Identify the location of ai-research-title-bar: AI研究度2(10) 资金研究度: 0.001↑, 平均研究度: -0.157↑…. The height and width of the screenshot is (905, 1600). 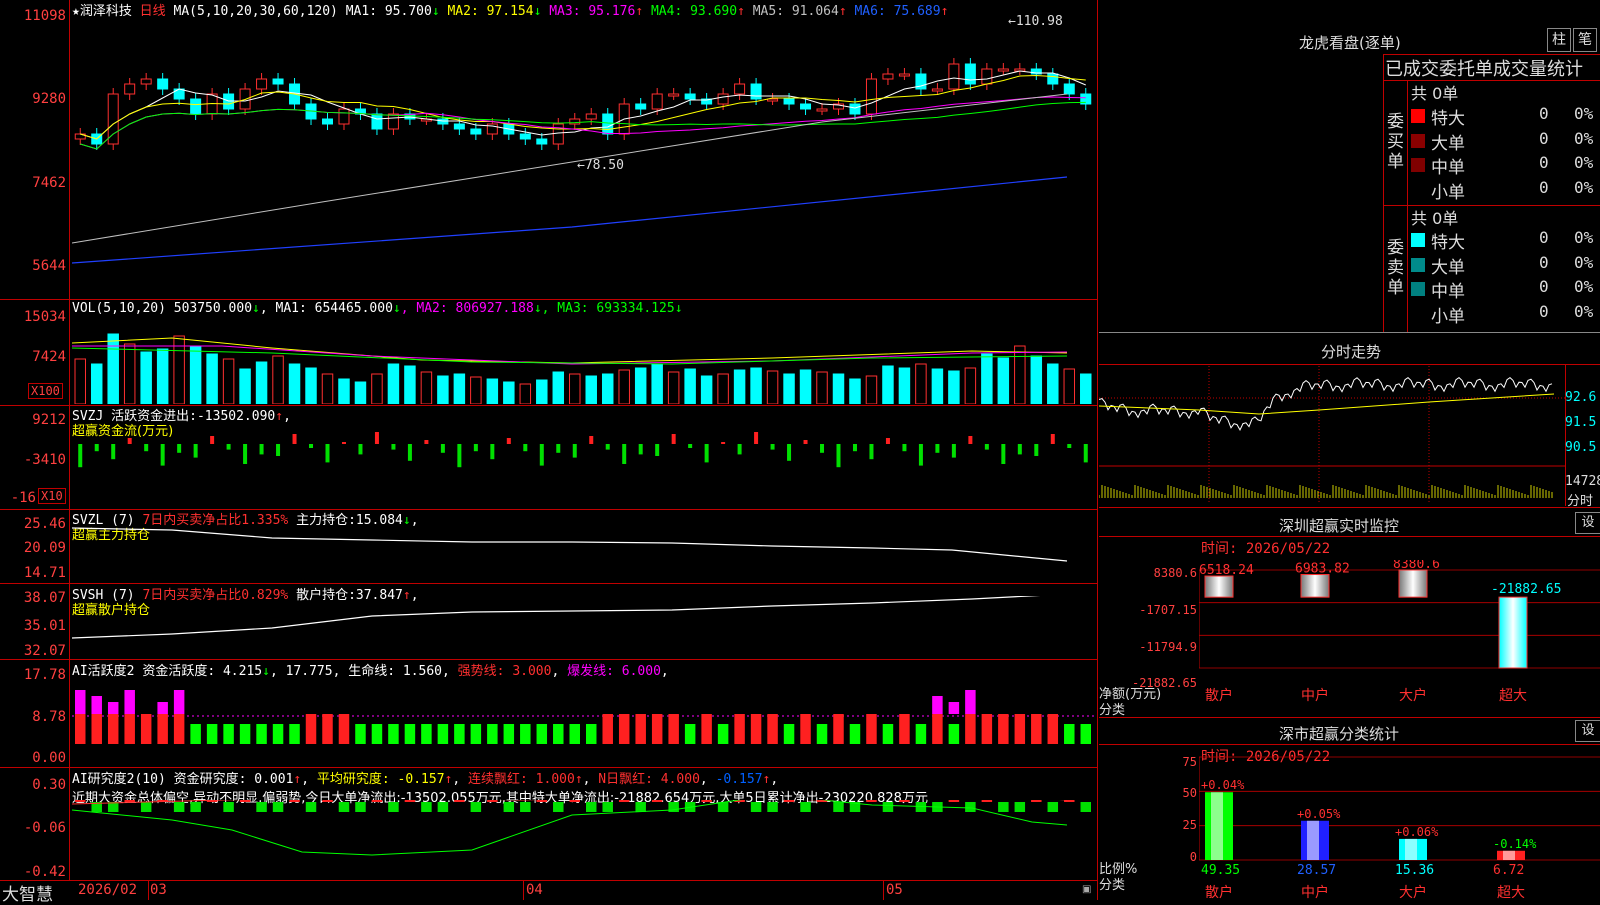
(425, 779).